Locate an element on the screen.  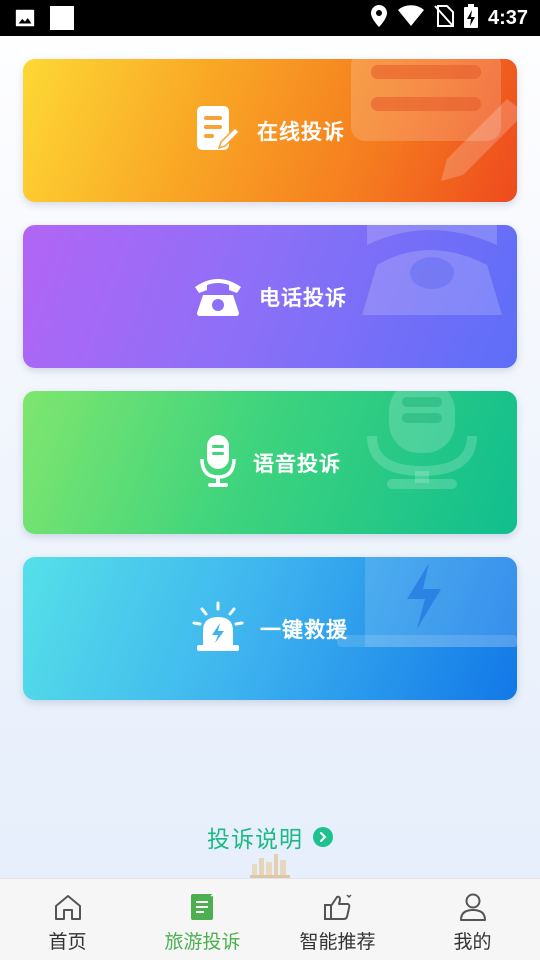
nav-travel-complaint-label: 旅游投诉 is located at coordinates (202, 942).